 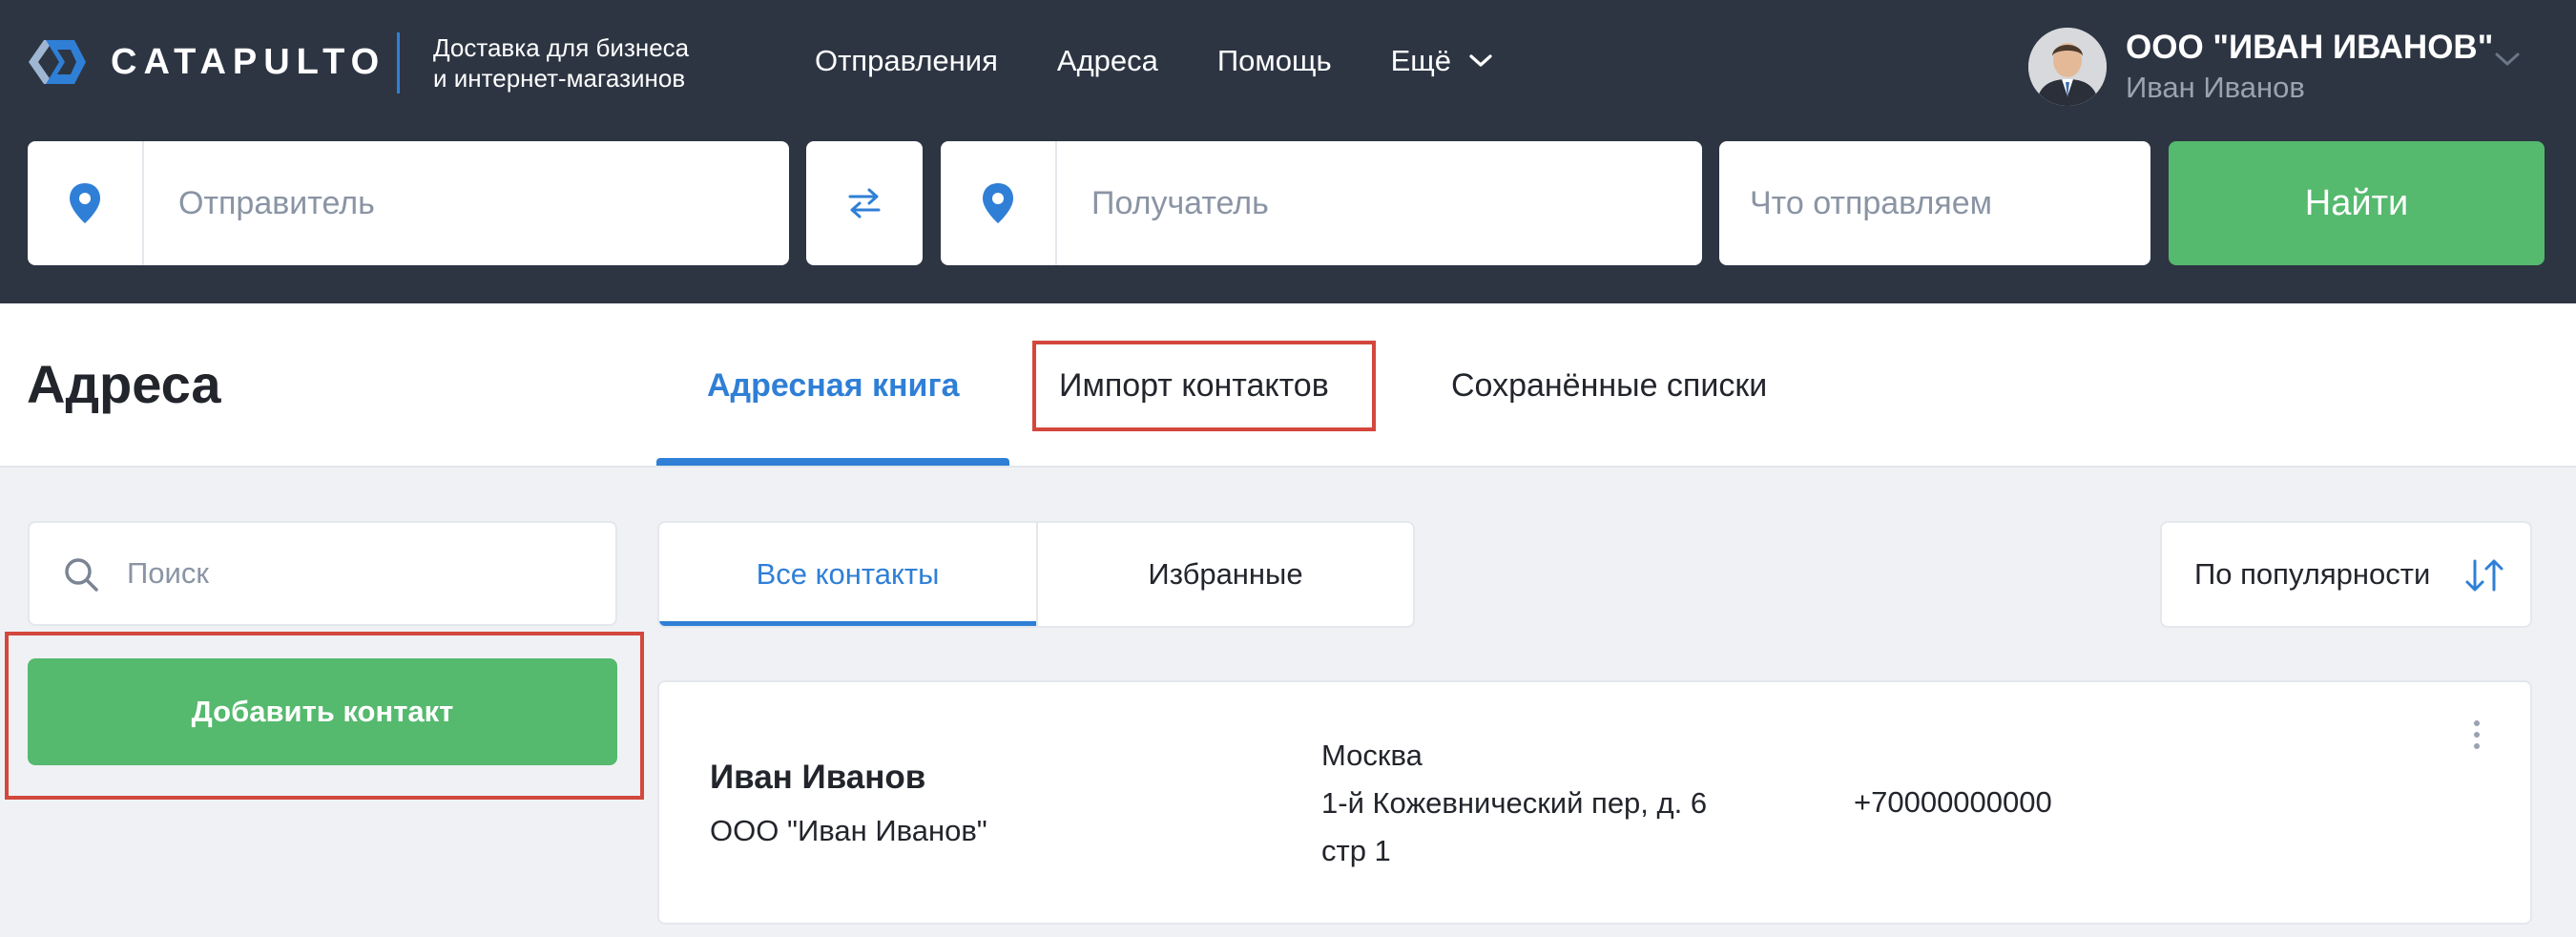 What do you see at coordinates (847, 574) in the screenshot?
I see `filter-all-contacts: Все контакты` at bounding box center [847, 574].